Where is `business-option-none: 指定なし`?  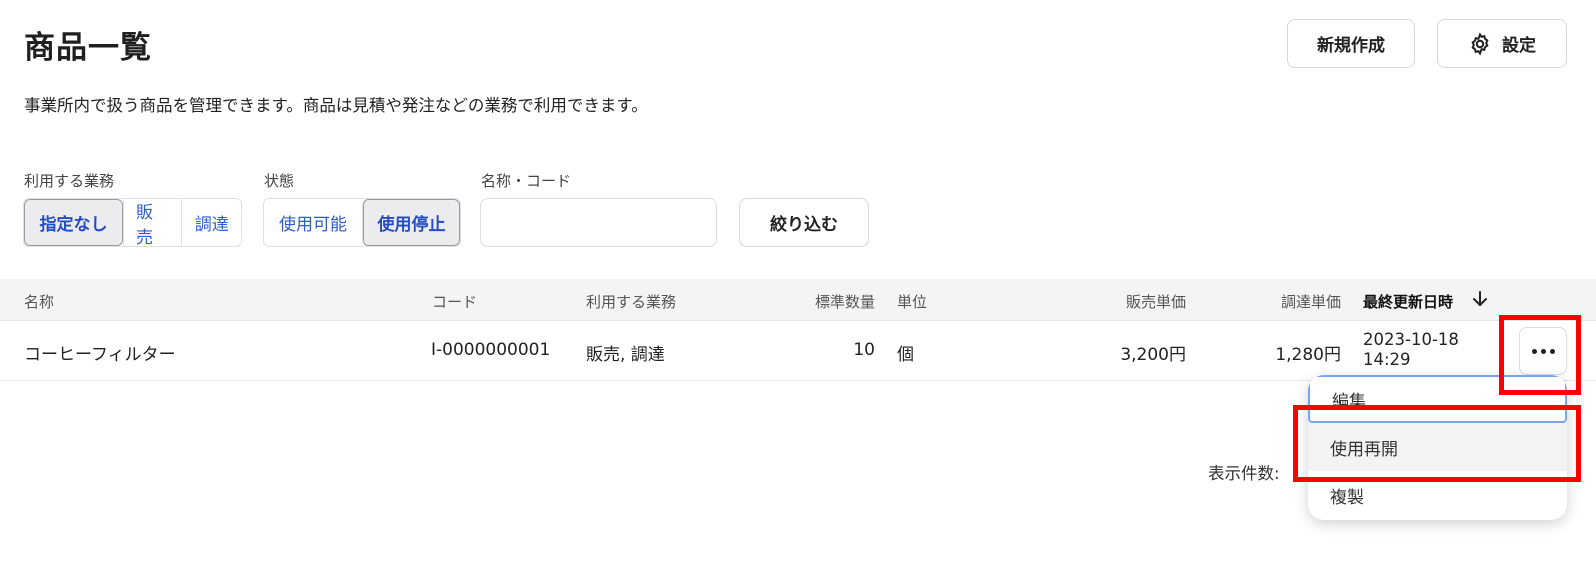 business-option-none: 指定なし is located at coordinates (73, 222).